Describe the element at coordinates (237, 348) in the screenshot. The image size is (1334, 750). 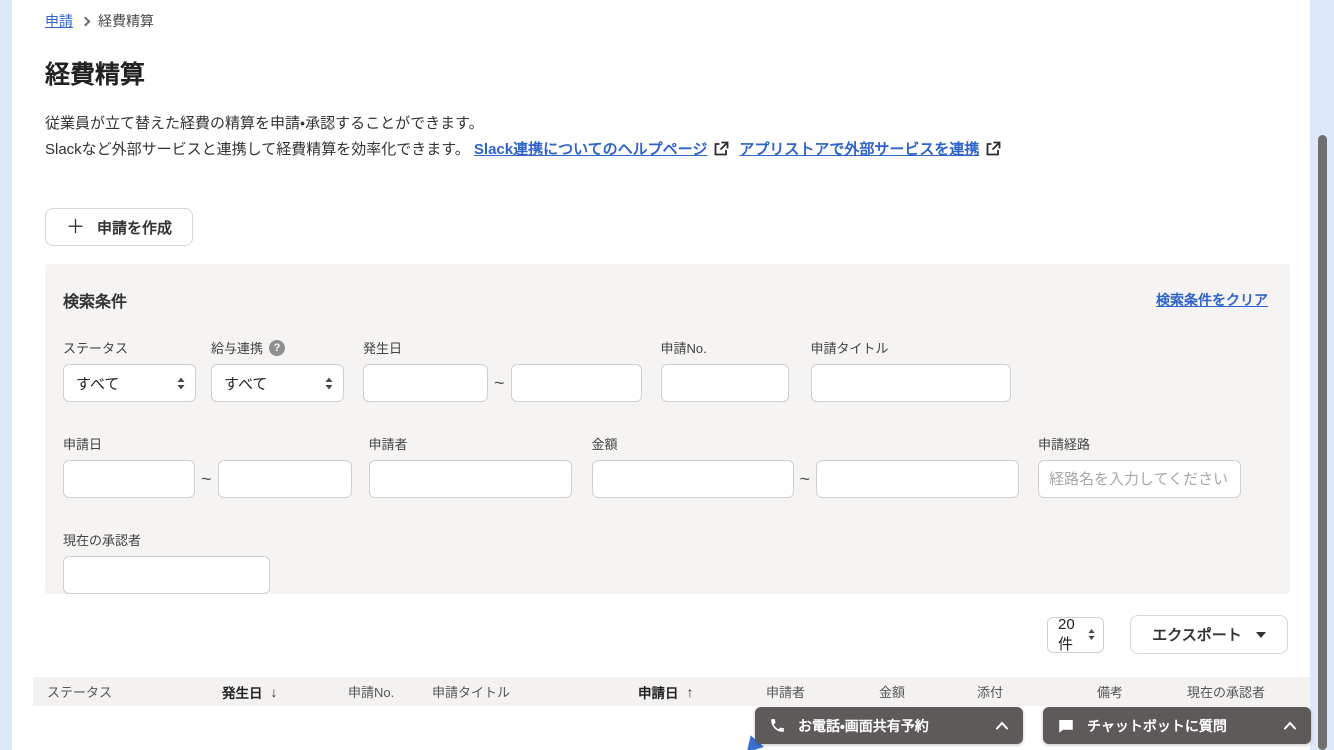
I see `payroll-link-label: 給与連携` at that location.